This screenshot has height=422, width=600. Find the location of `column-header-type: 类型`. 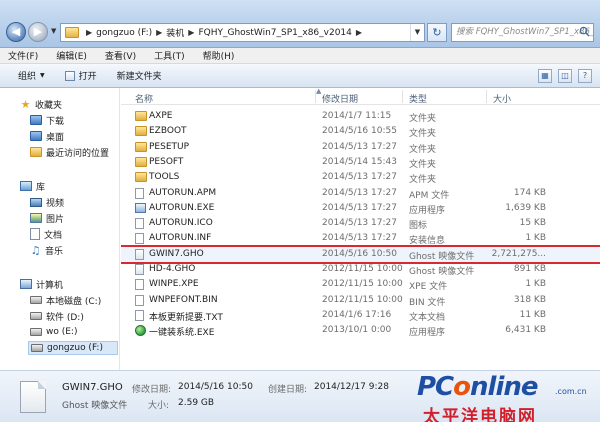

column-header-type: 类型 is located at coordinates (418, 98).